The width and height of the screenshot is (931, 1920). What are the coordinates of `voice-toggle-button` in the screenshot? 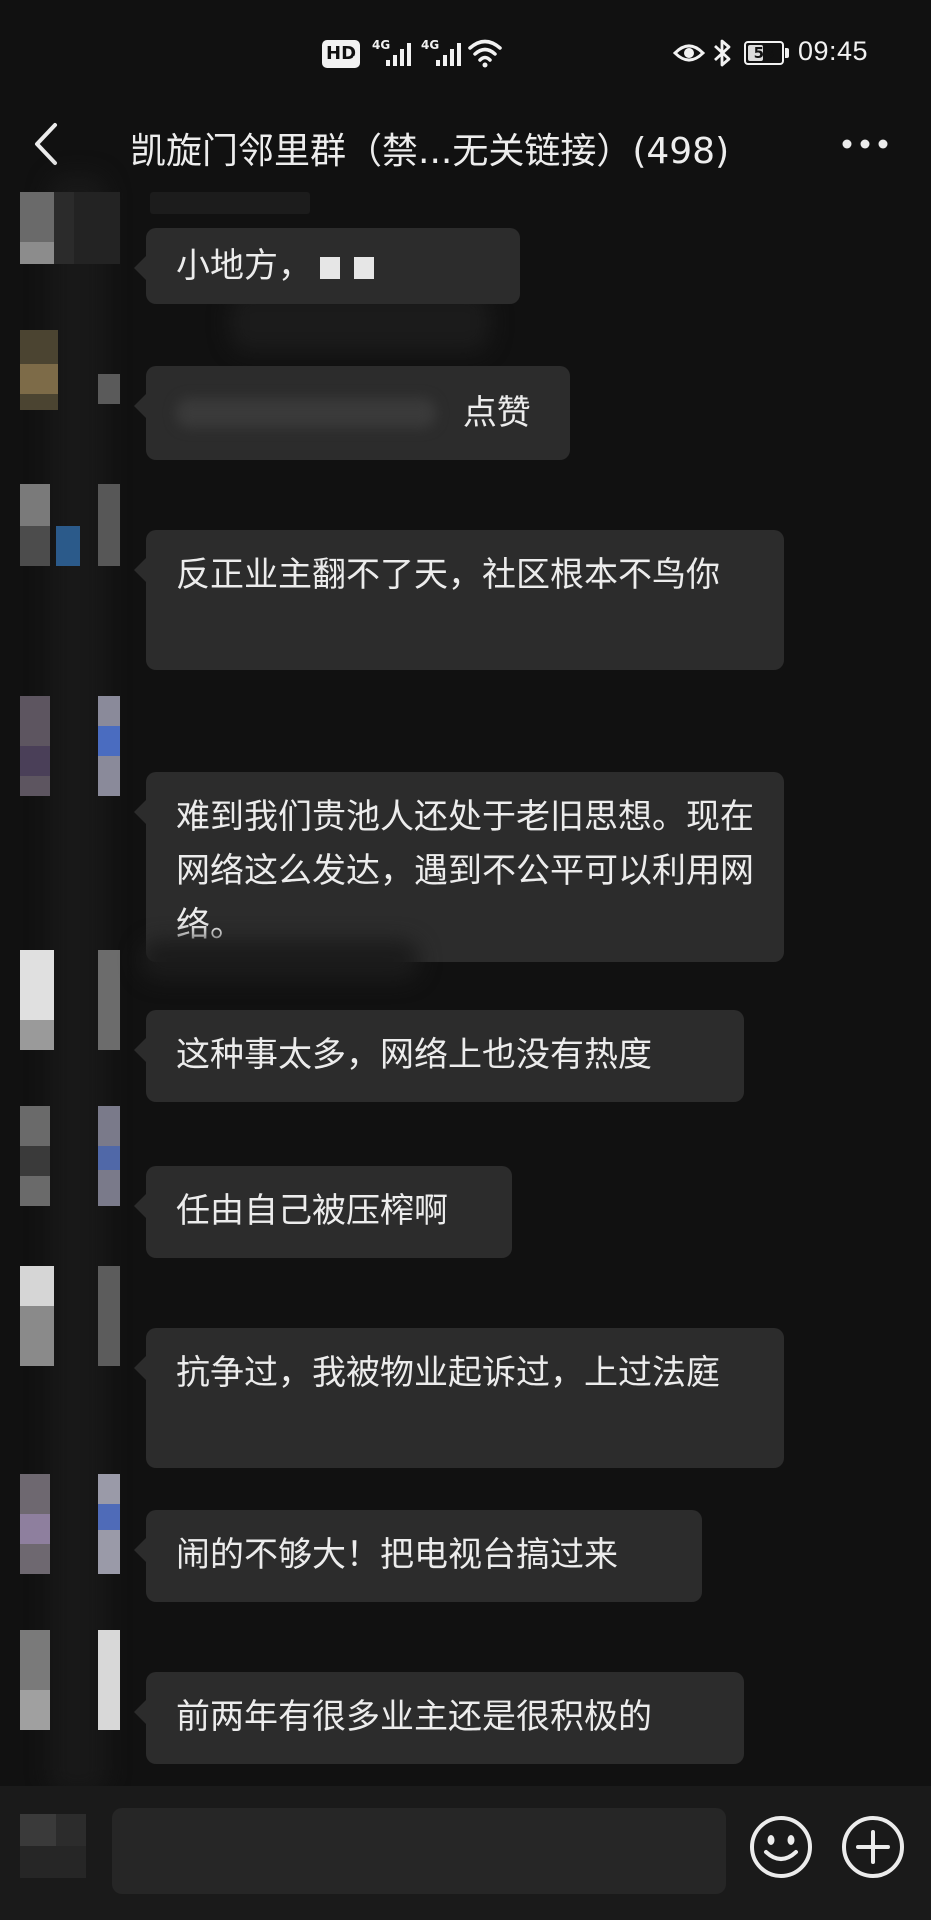 It's located at (58, 1846).